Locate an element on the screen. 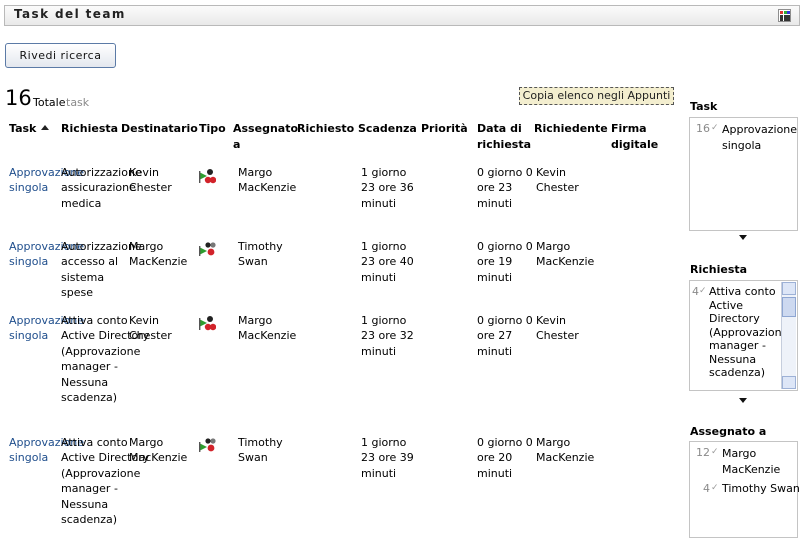 The image size is (806, 539). filter-item-count: 16 is located at coordinates (703, 128).